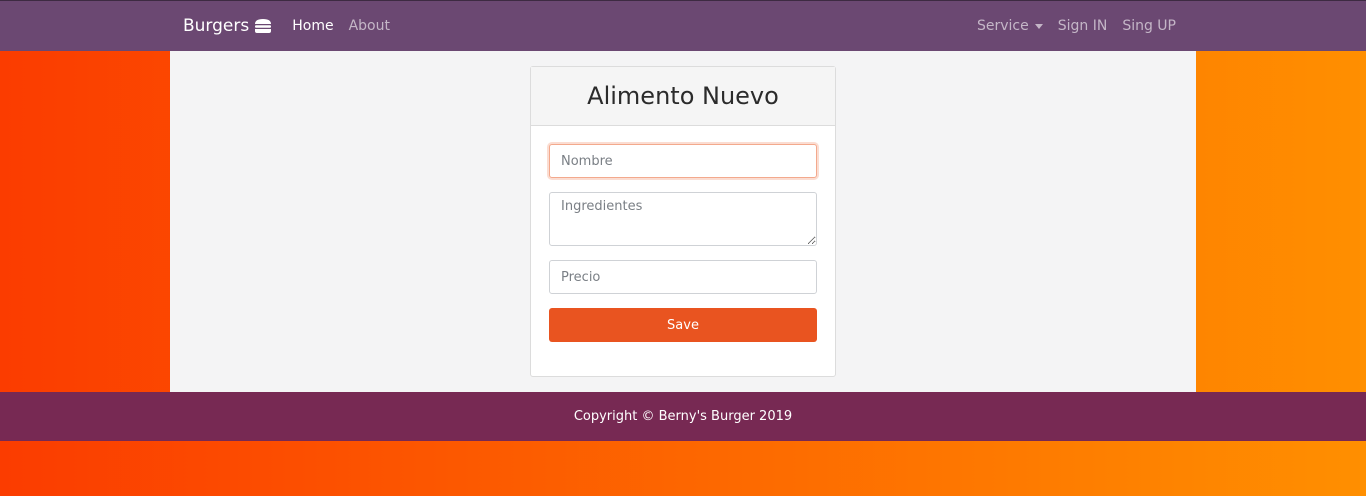 This screenshot has height=496, width=1366. I want to click on footer: Copyright © Berny's Burger 2019, so click(683, 416).